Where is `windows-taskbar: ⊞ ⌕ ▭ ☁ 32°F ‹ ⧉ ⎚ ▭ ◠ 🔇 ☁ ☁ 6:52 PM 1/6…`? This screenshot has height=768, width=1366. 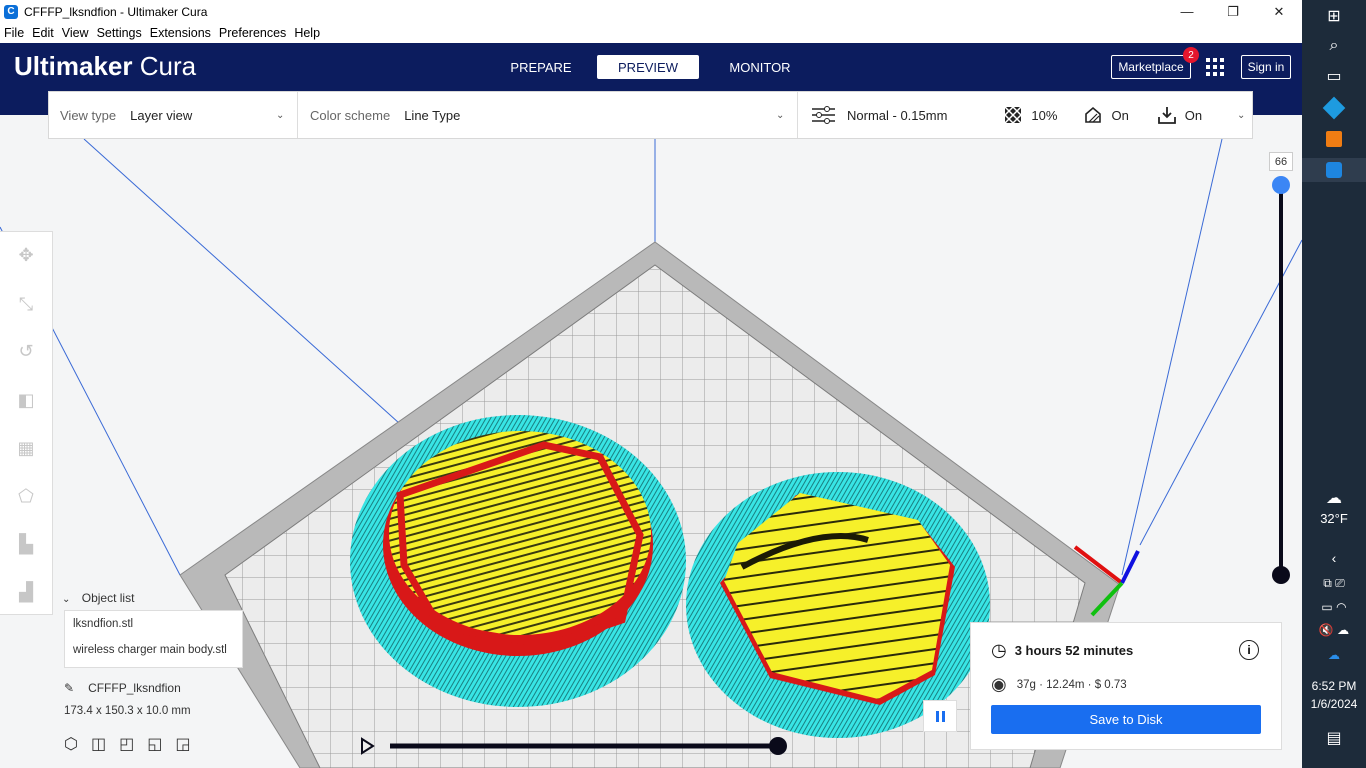 windows-taskbar: ⊞ ⌕ ▭ ☁ 32°F ‹ ⧉ ⎚ ▭ ◠ 🔇 ☁ ☁ 6:52 PM 1/6… is located at coordinates (1334, 384).